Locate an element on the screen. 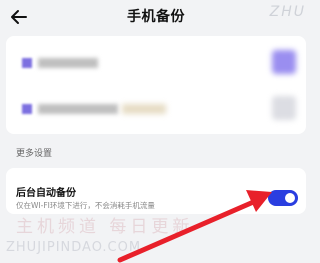 This screenshot has width=320, height=263. watermark-bottom: 主机频道 每日更新 is located at coordinates (105, 227).